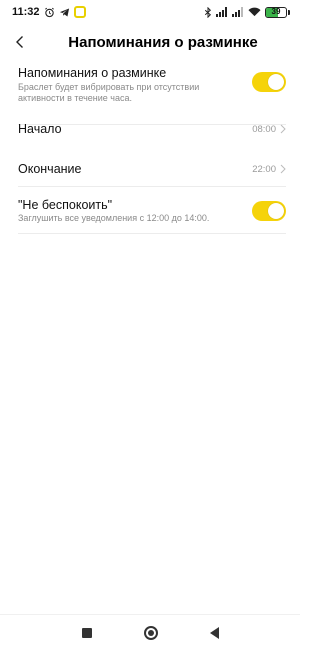  Describe the element at coordinates (152, 233) in the screenshot. I see `divider` at that location.